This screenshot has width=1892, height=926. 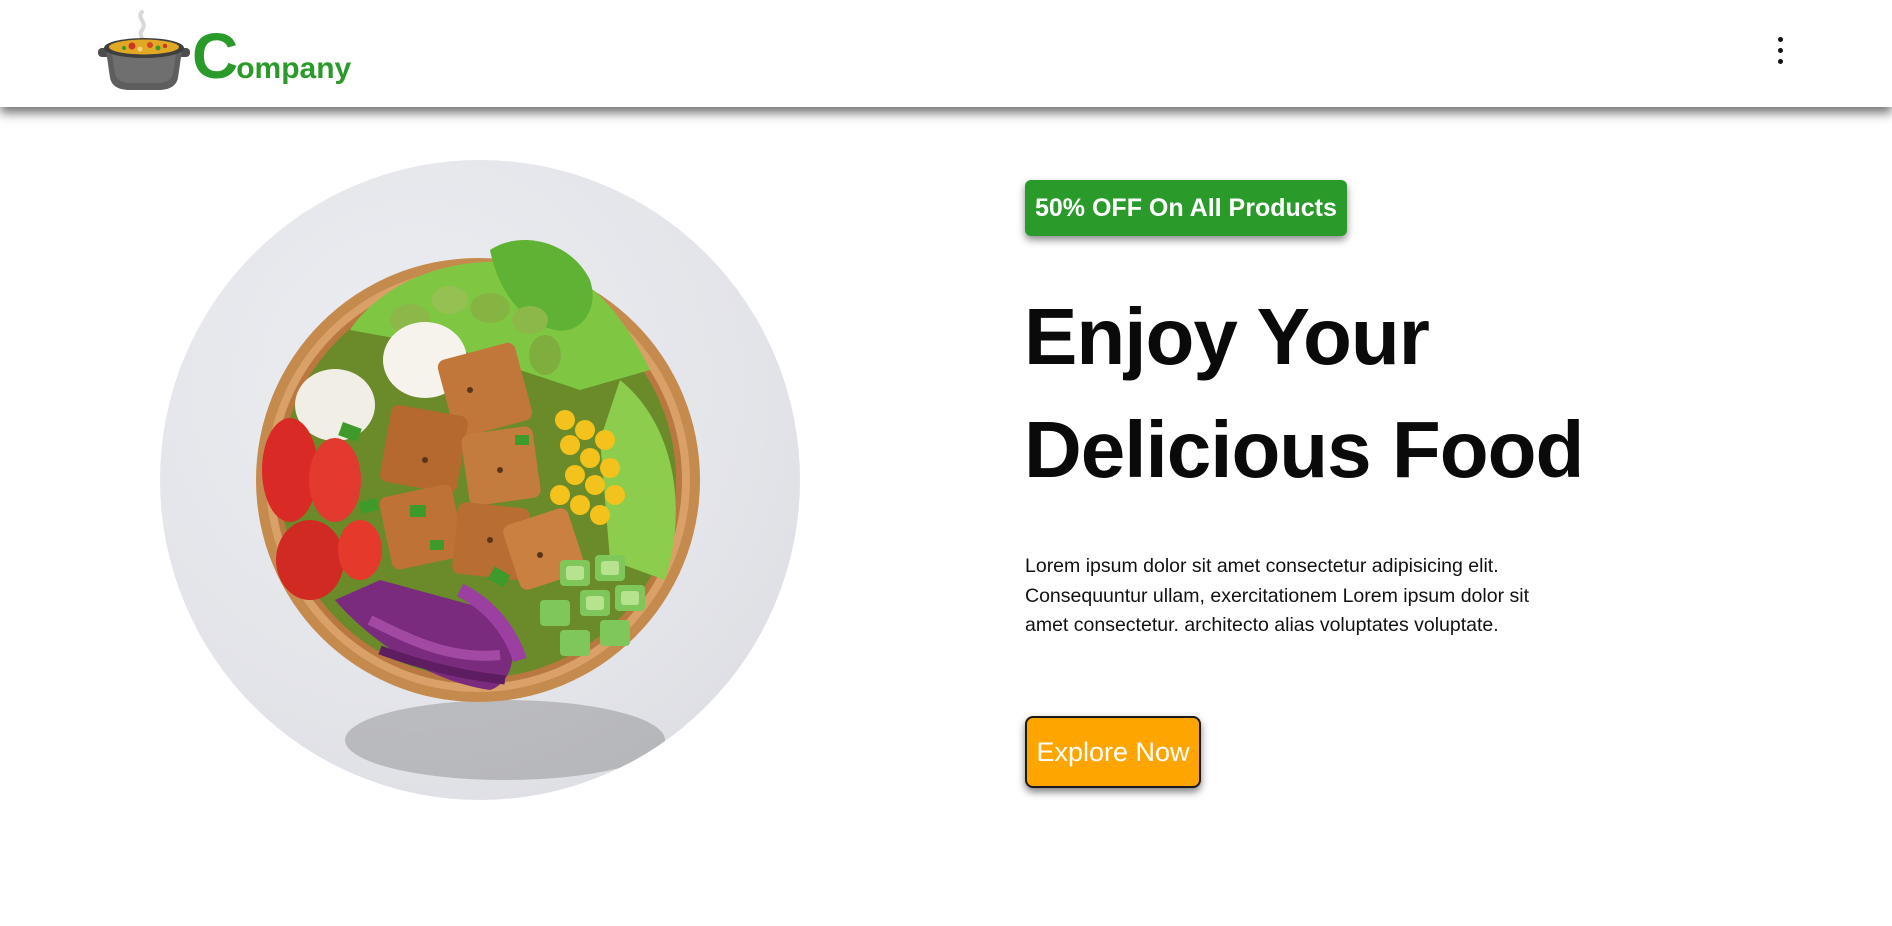 What do you see at coordinates (294, 68) in the screenshot?
I see `logo-wordmark: ompany` at bounding box center [294, 68].